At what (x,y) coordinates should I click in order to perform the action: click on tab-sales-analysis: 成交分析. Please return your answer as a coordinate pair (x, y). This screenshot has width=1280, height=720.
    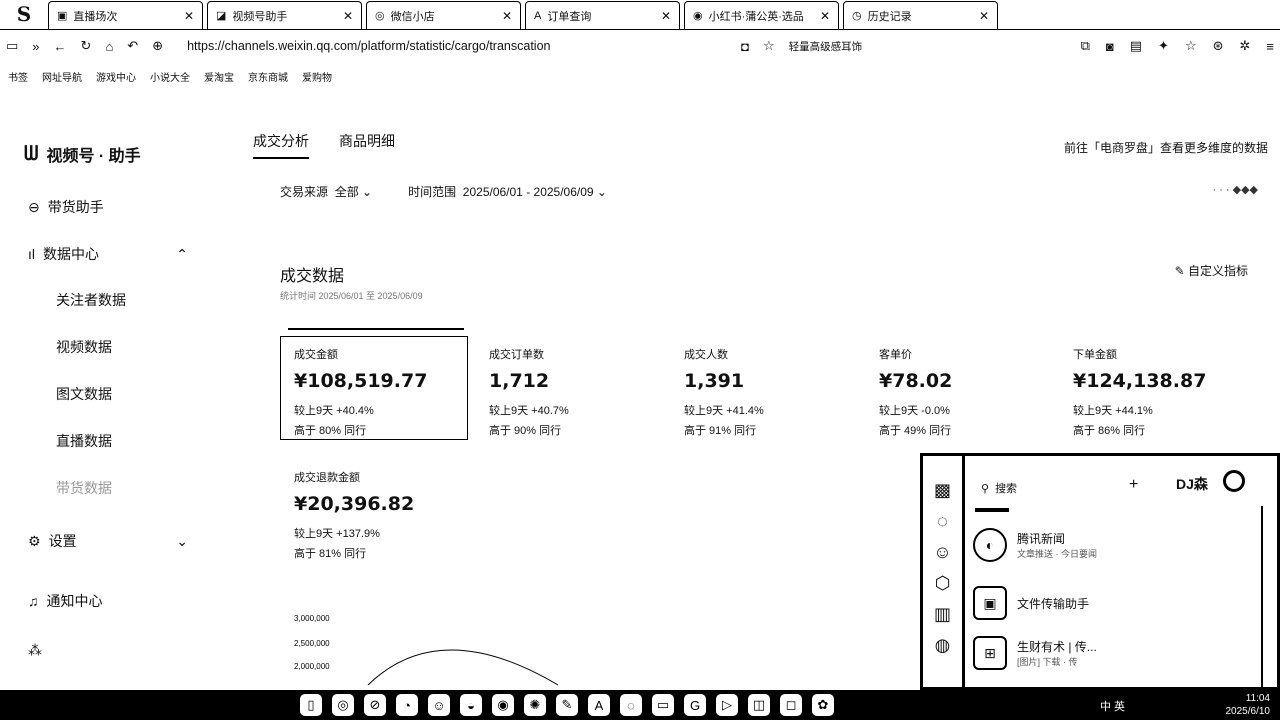
    Looking at the image, I should click on (281, 145).